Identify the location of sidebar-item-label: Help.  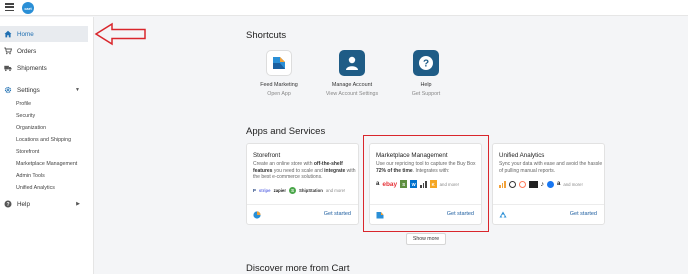
(23, 204).